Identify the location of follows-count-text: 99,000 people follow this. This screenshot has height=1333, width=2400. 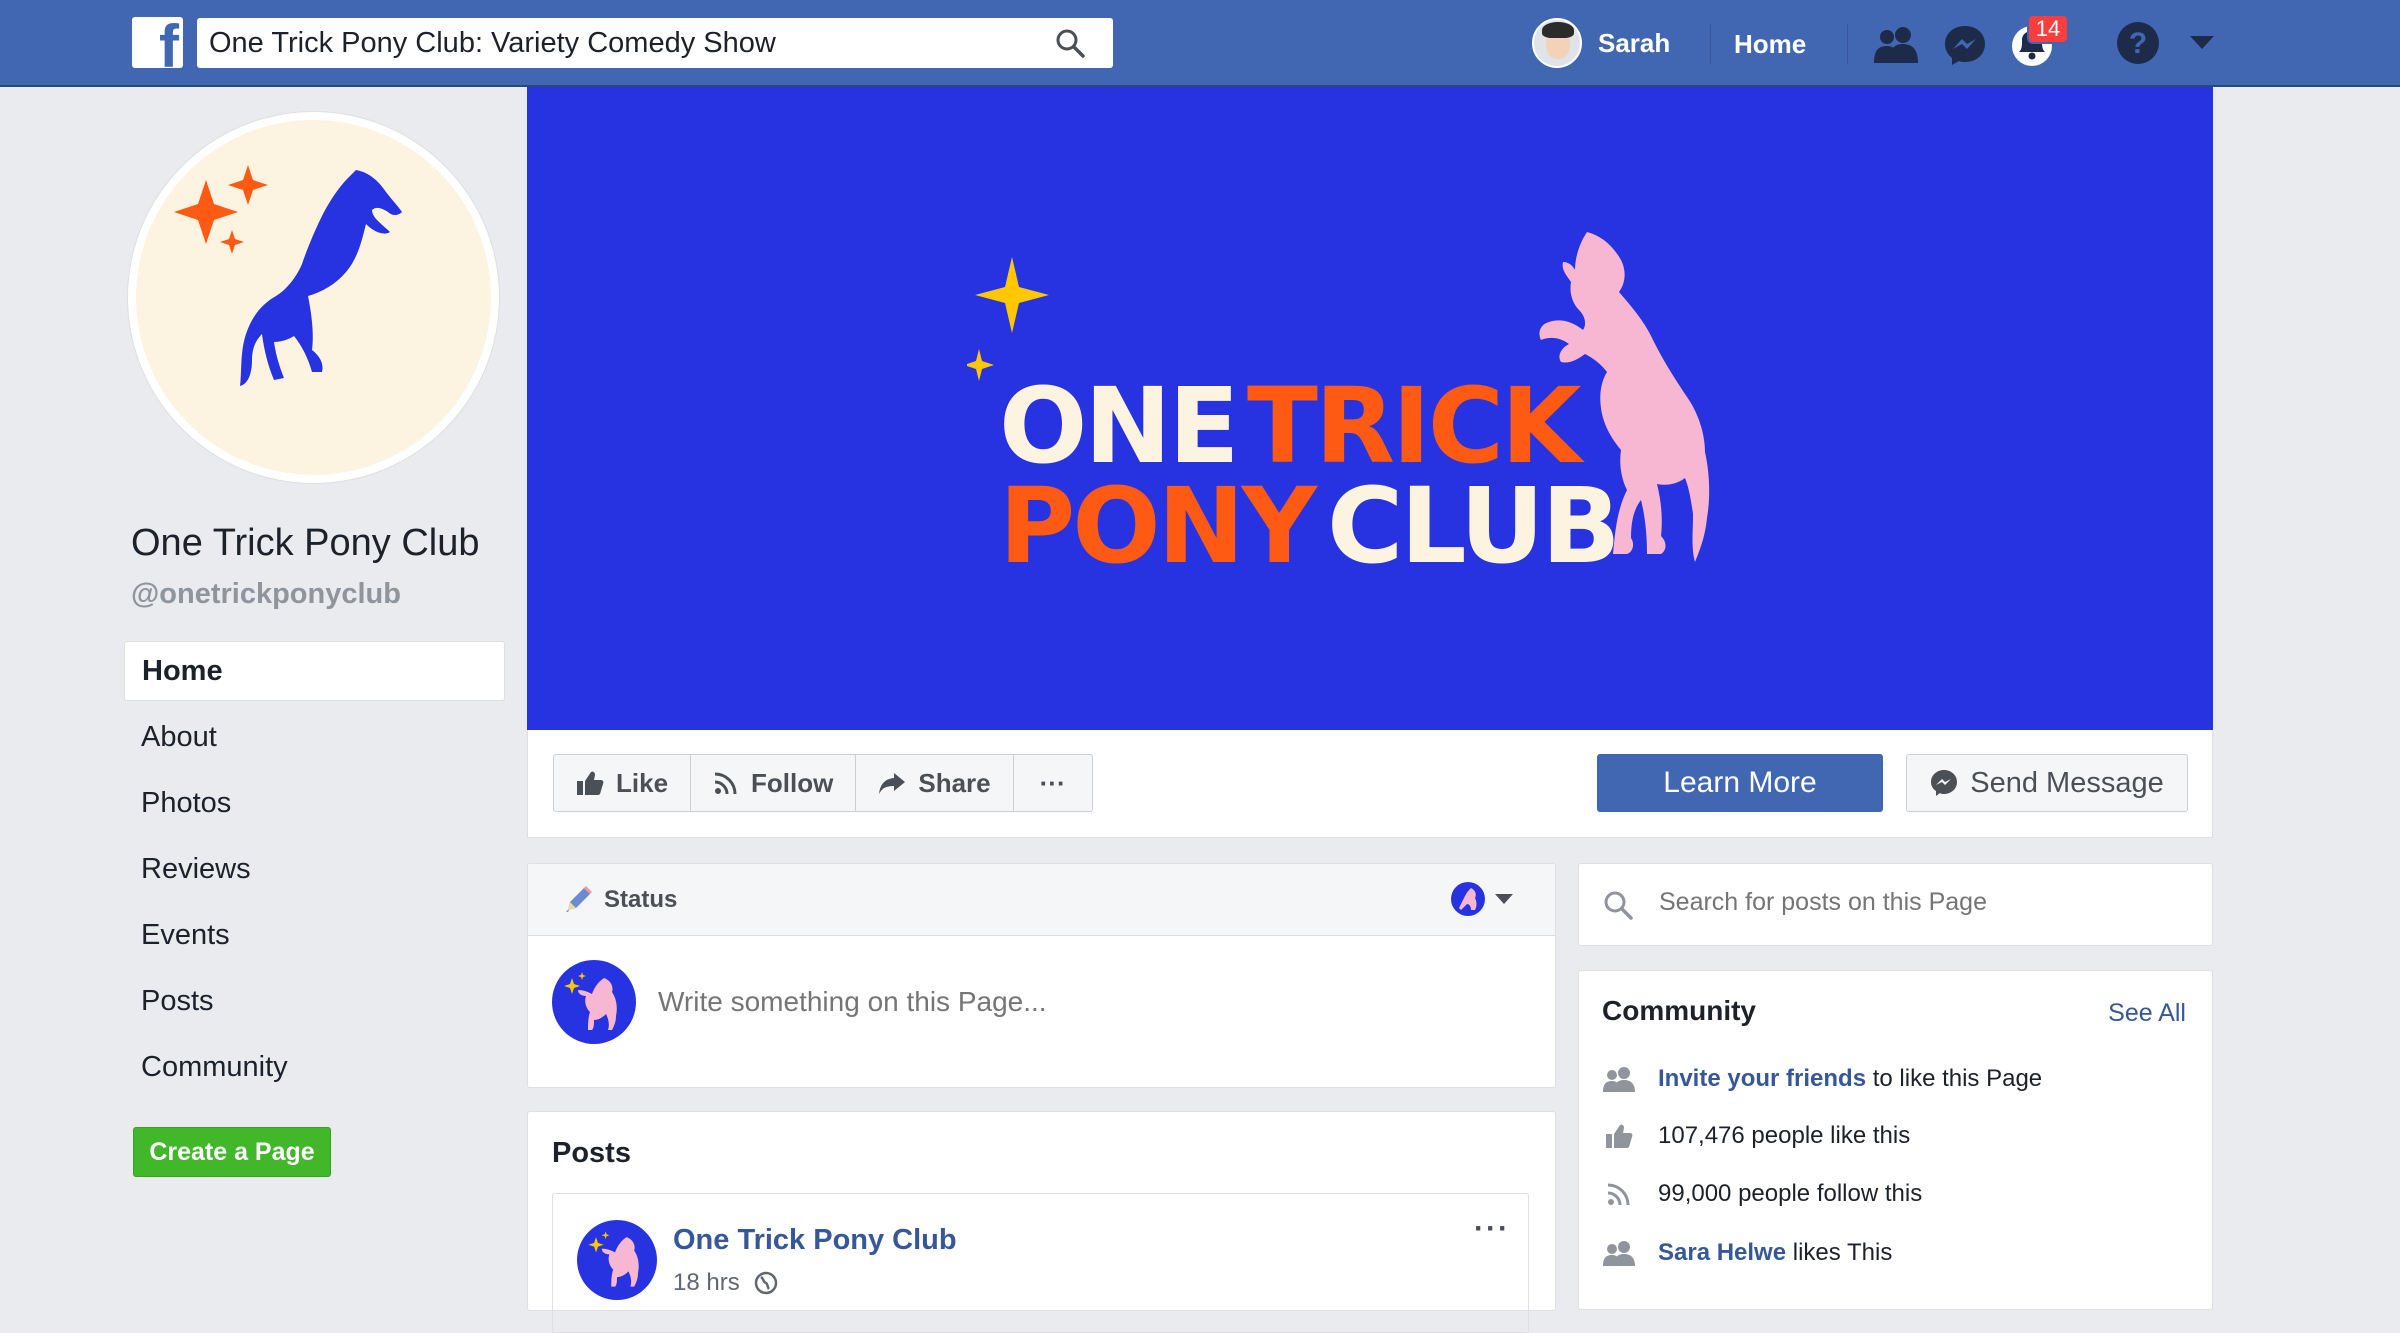
(1790, 1193).